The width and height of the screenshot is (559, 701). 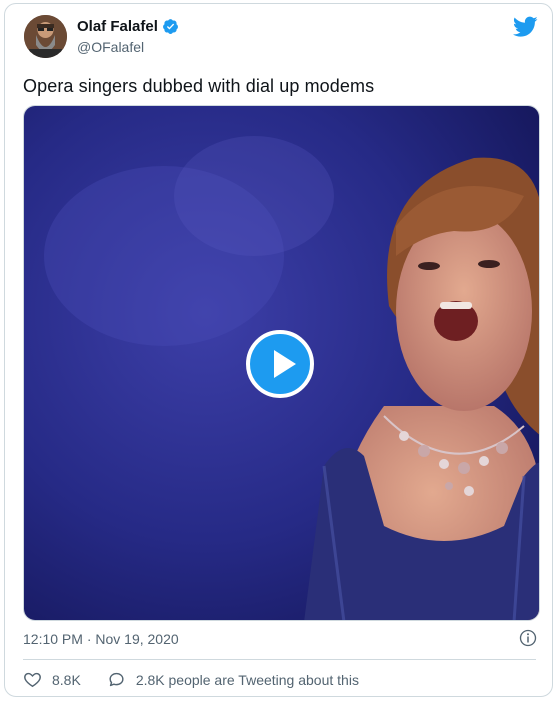 I want to click on like-button: 8.8K, so click(x=52, y=679).